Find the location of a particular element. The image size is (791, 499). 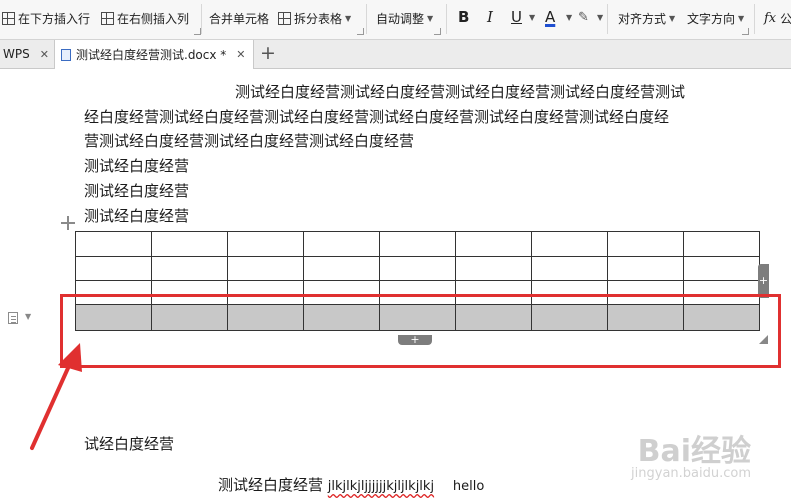

highlight-icon: ✎ is located at coordinates (583, 17).